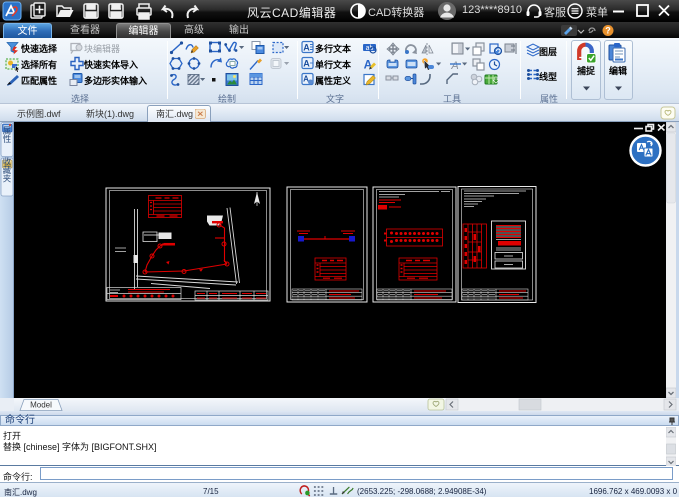  What do you see at coordinates (7, 170) in the screenshot?
I see `svg-text: 收藏夹` at bounding box center [7, 170].